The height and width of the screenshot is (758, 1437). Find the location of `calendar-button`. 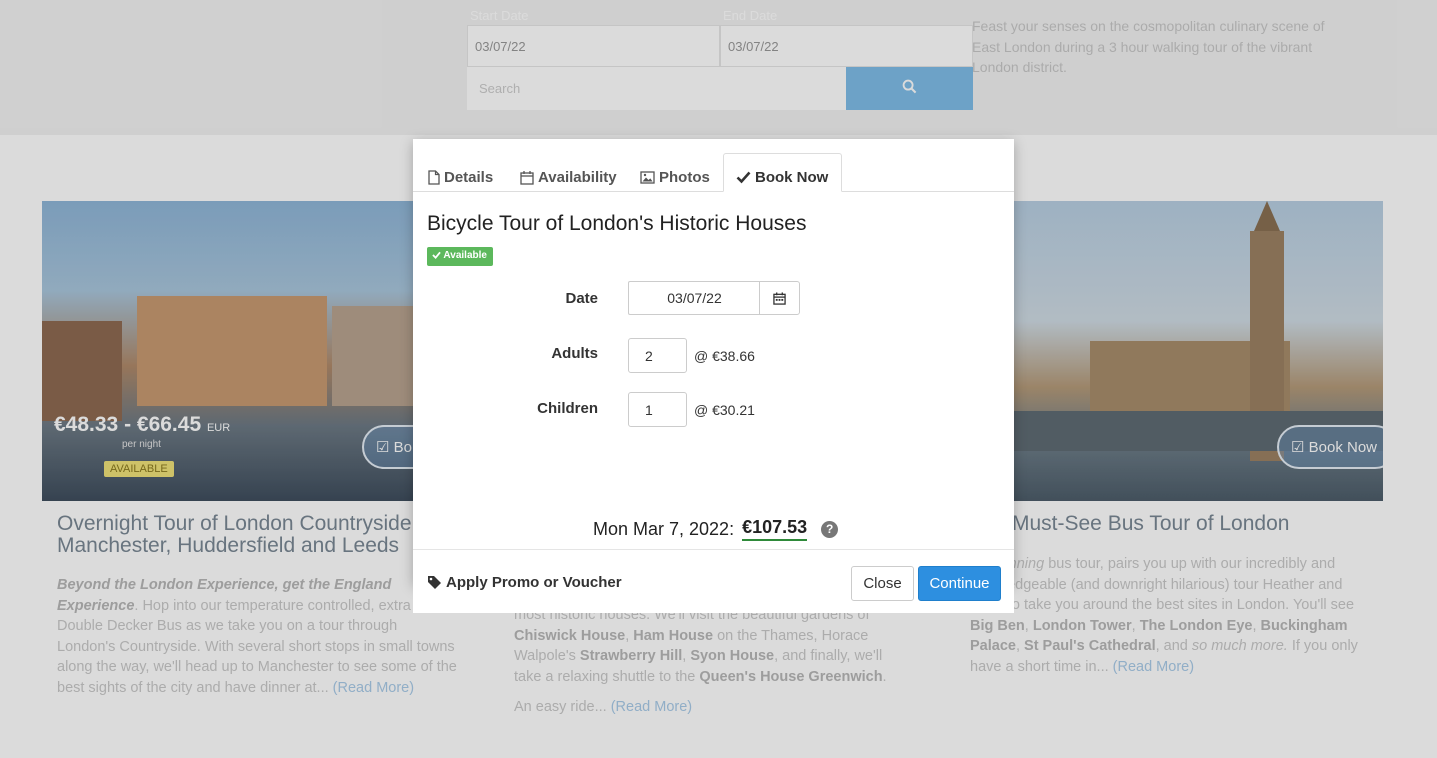

calendar-button is located at coordinates (779, 298).